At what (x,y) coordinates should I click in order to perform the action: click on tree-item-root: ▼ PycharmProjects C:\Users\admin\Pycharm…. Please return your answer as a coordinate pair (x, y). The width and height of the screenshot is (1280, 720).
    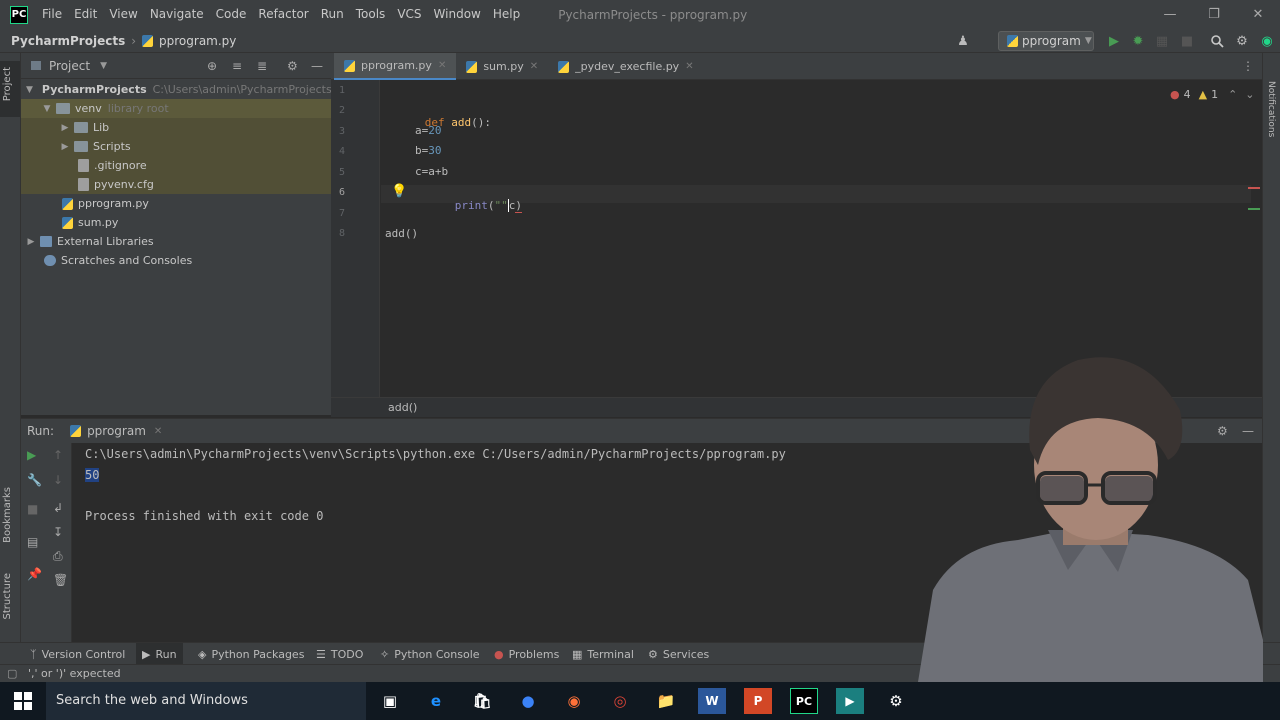
    Looking at the image, I should click on (176, 89).